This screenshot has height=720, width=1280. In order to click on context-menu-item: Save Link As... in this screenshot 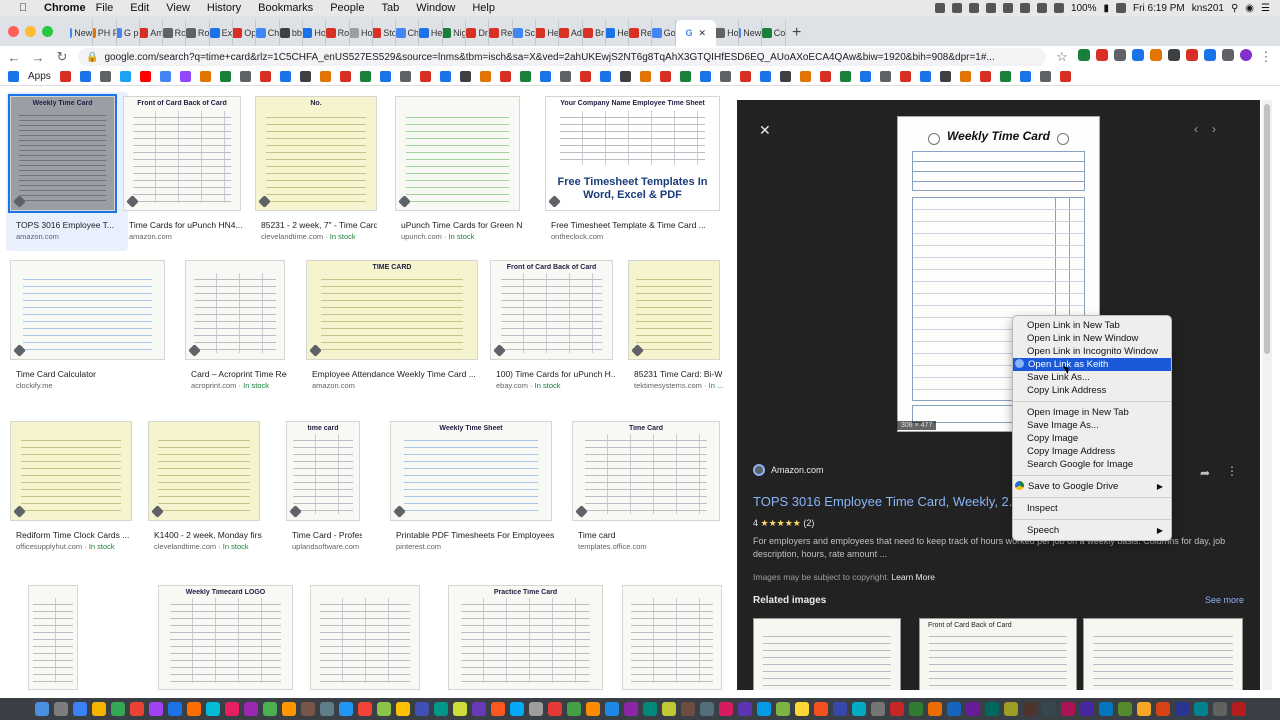, I will do `click(1092, 377)`.